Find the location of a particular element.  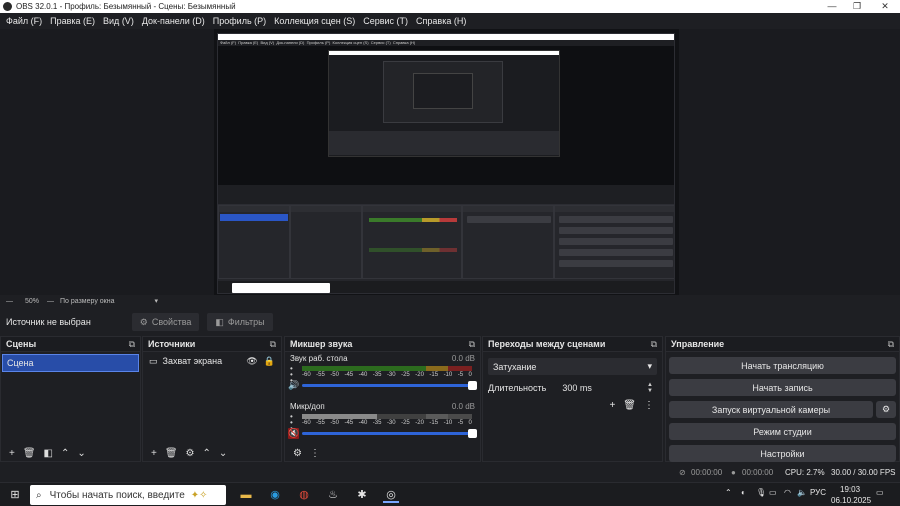

filters-button: ◧ Фильтры is located at coordinates (240, 322).